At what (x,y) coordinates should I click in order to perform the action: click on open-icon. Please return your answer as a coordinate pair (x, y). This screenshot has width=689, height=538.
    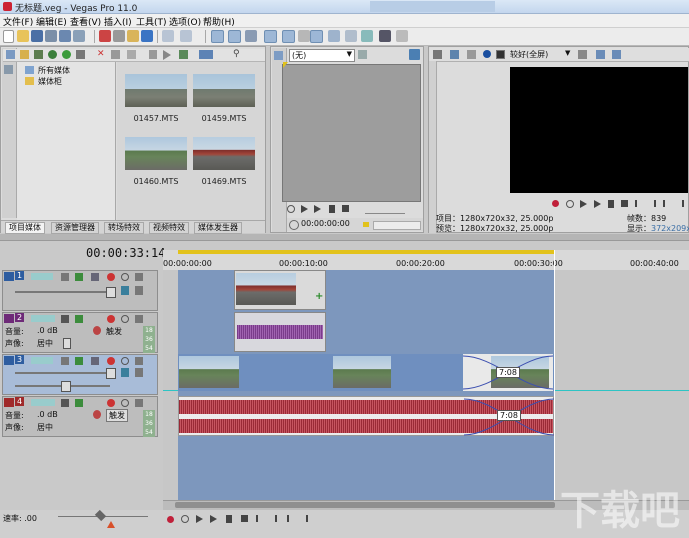
    Looking at the image, I should click on (23, 36).